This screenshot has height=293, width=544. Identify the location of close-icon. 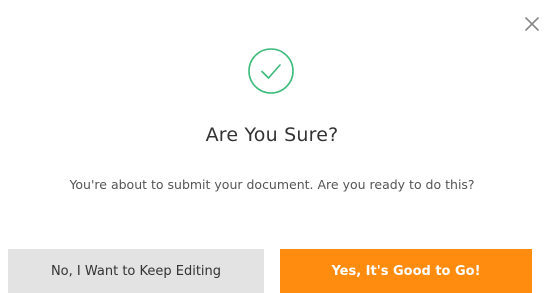
(532, 24).